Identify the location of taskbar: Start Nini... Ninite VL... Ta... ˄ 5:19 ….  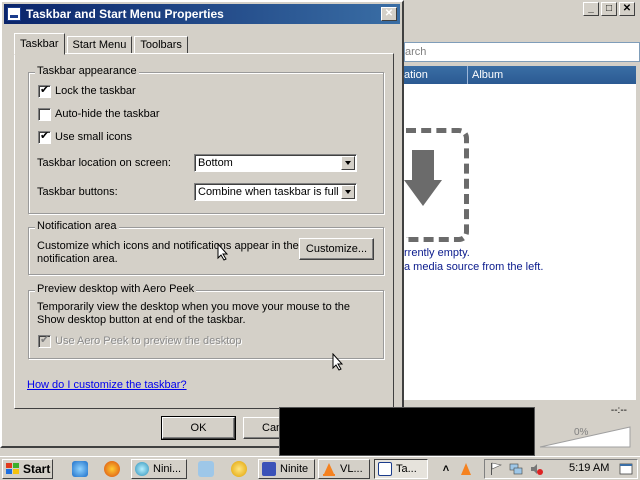
(320, 468).